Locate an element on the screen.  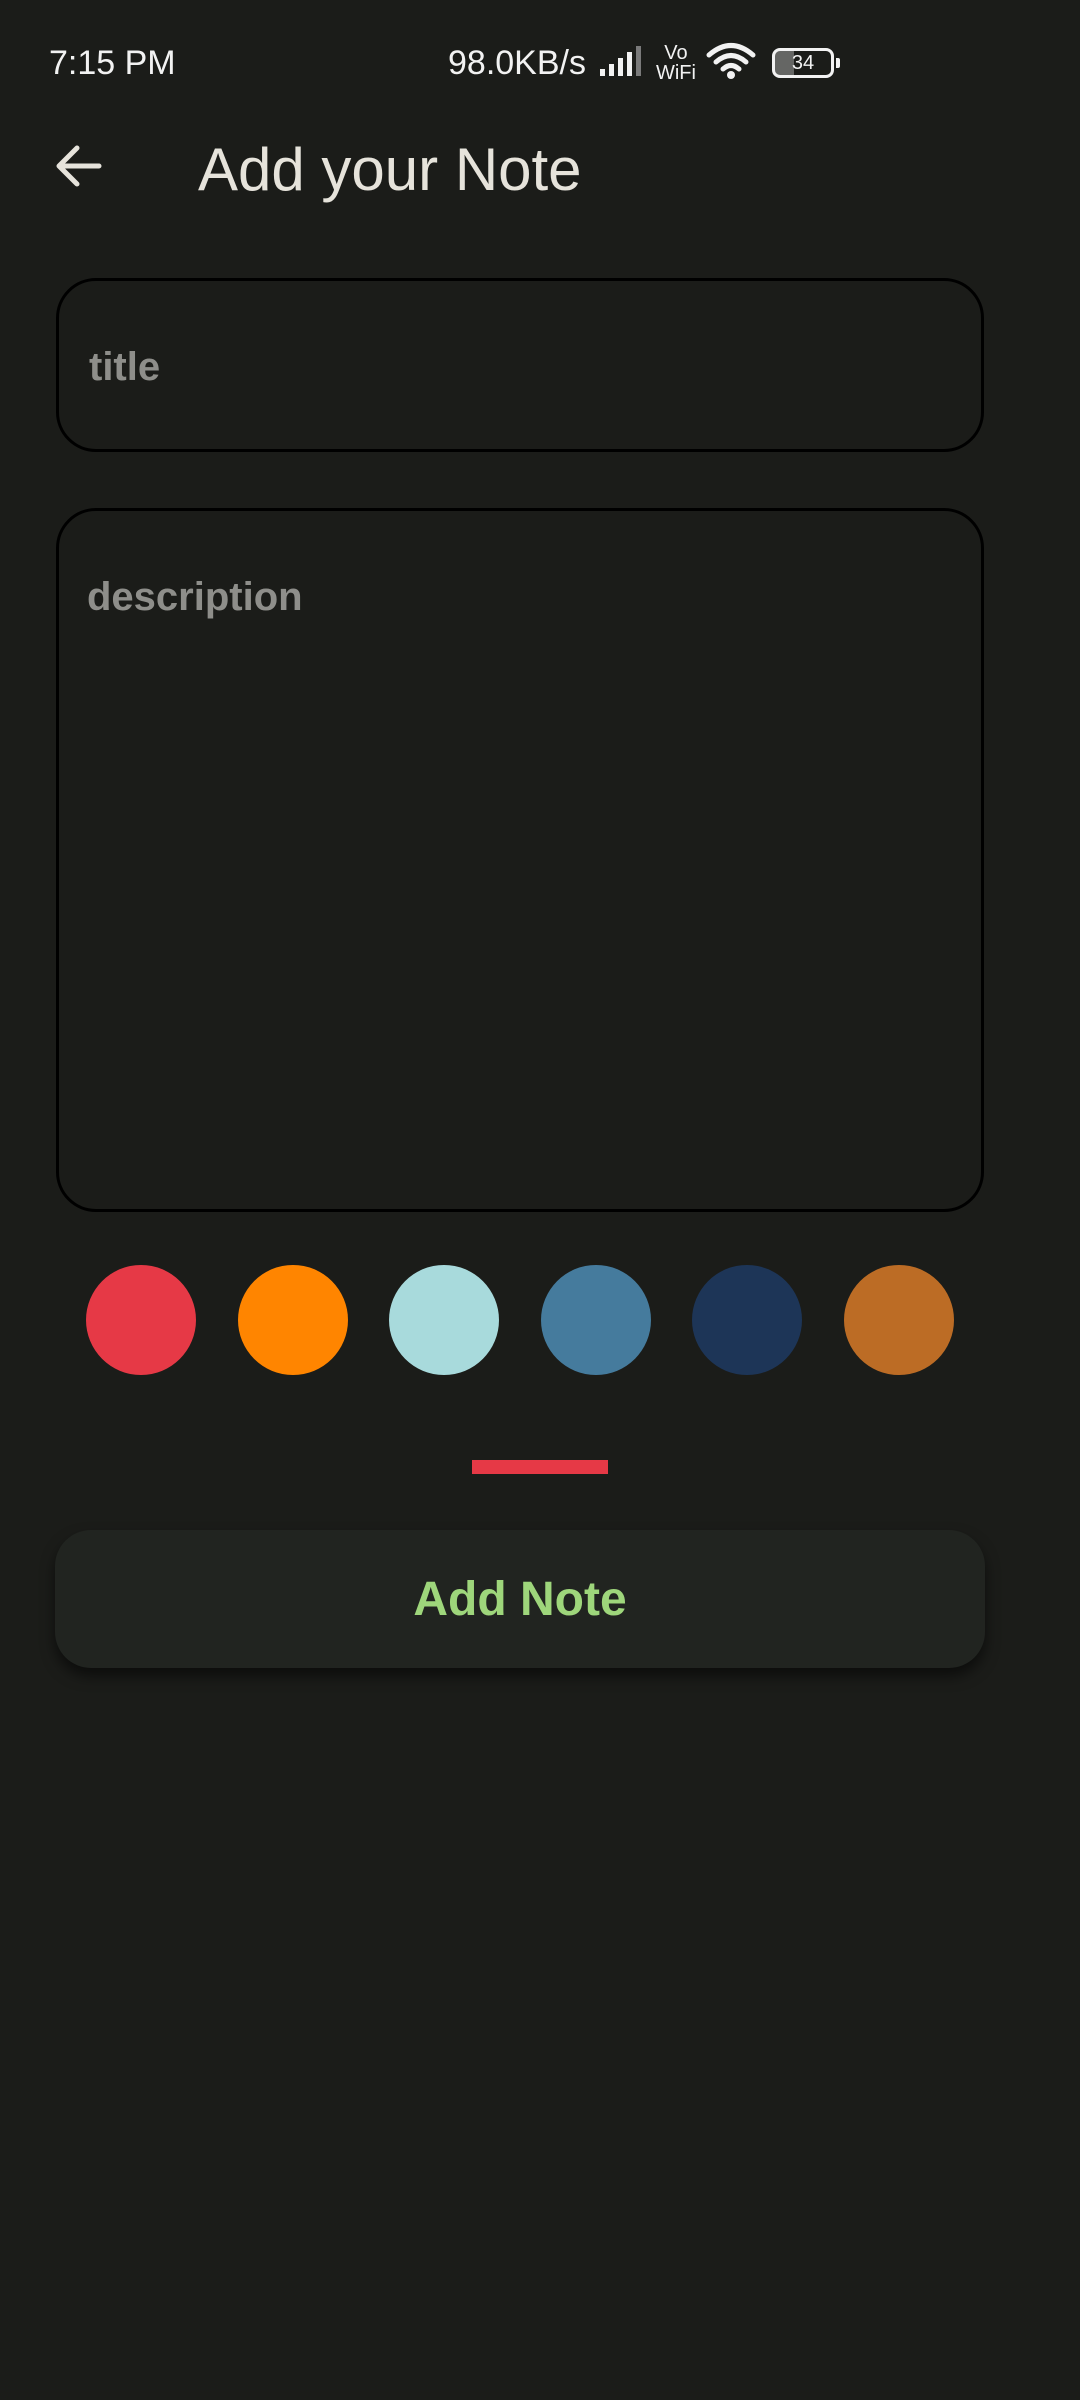
page-title: Add your Note is located at coordinates (390, 169).